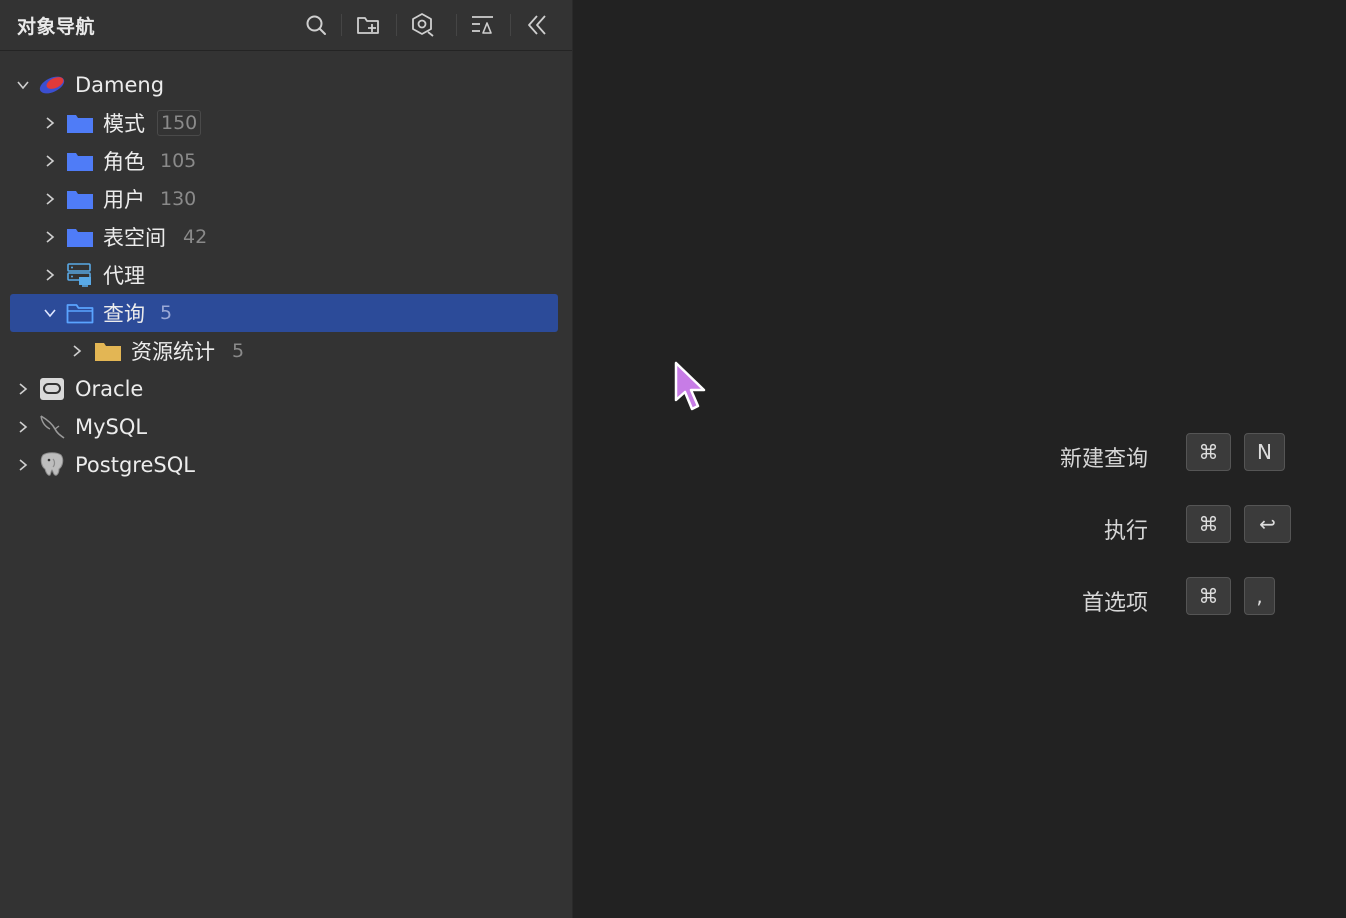 Image resolution: width=1346 pixels, height=918 pixels. Describe the element at coordinates (959, 527) in the screenshot. I see `shortcut-execute: 执行 ⌘ ↩` at that location.